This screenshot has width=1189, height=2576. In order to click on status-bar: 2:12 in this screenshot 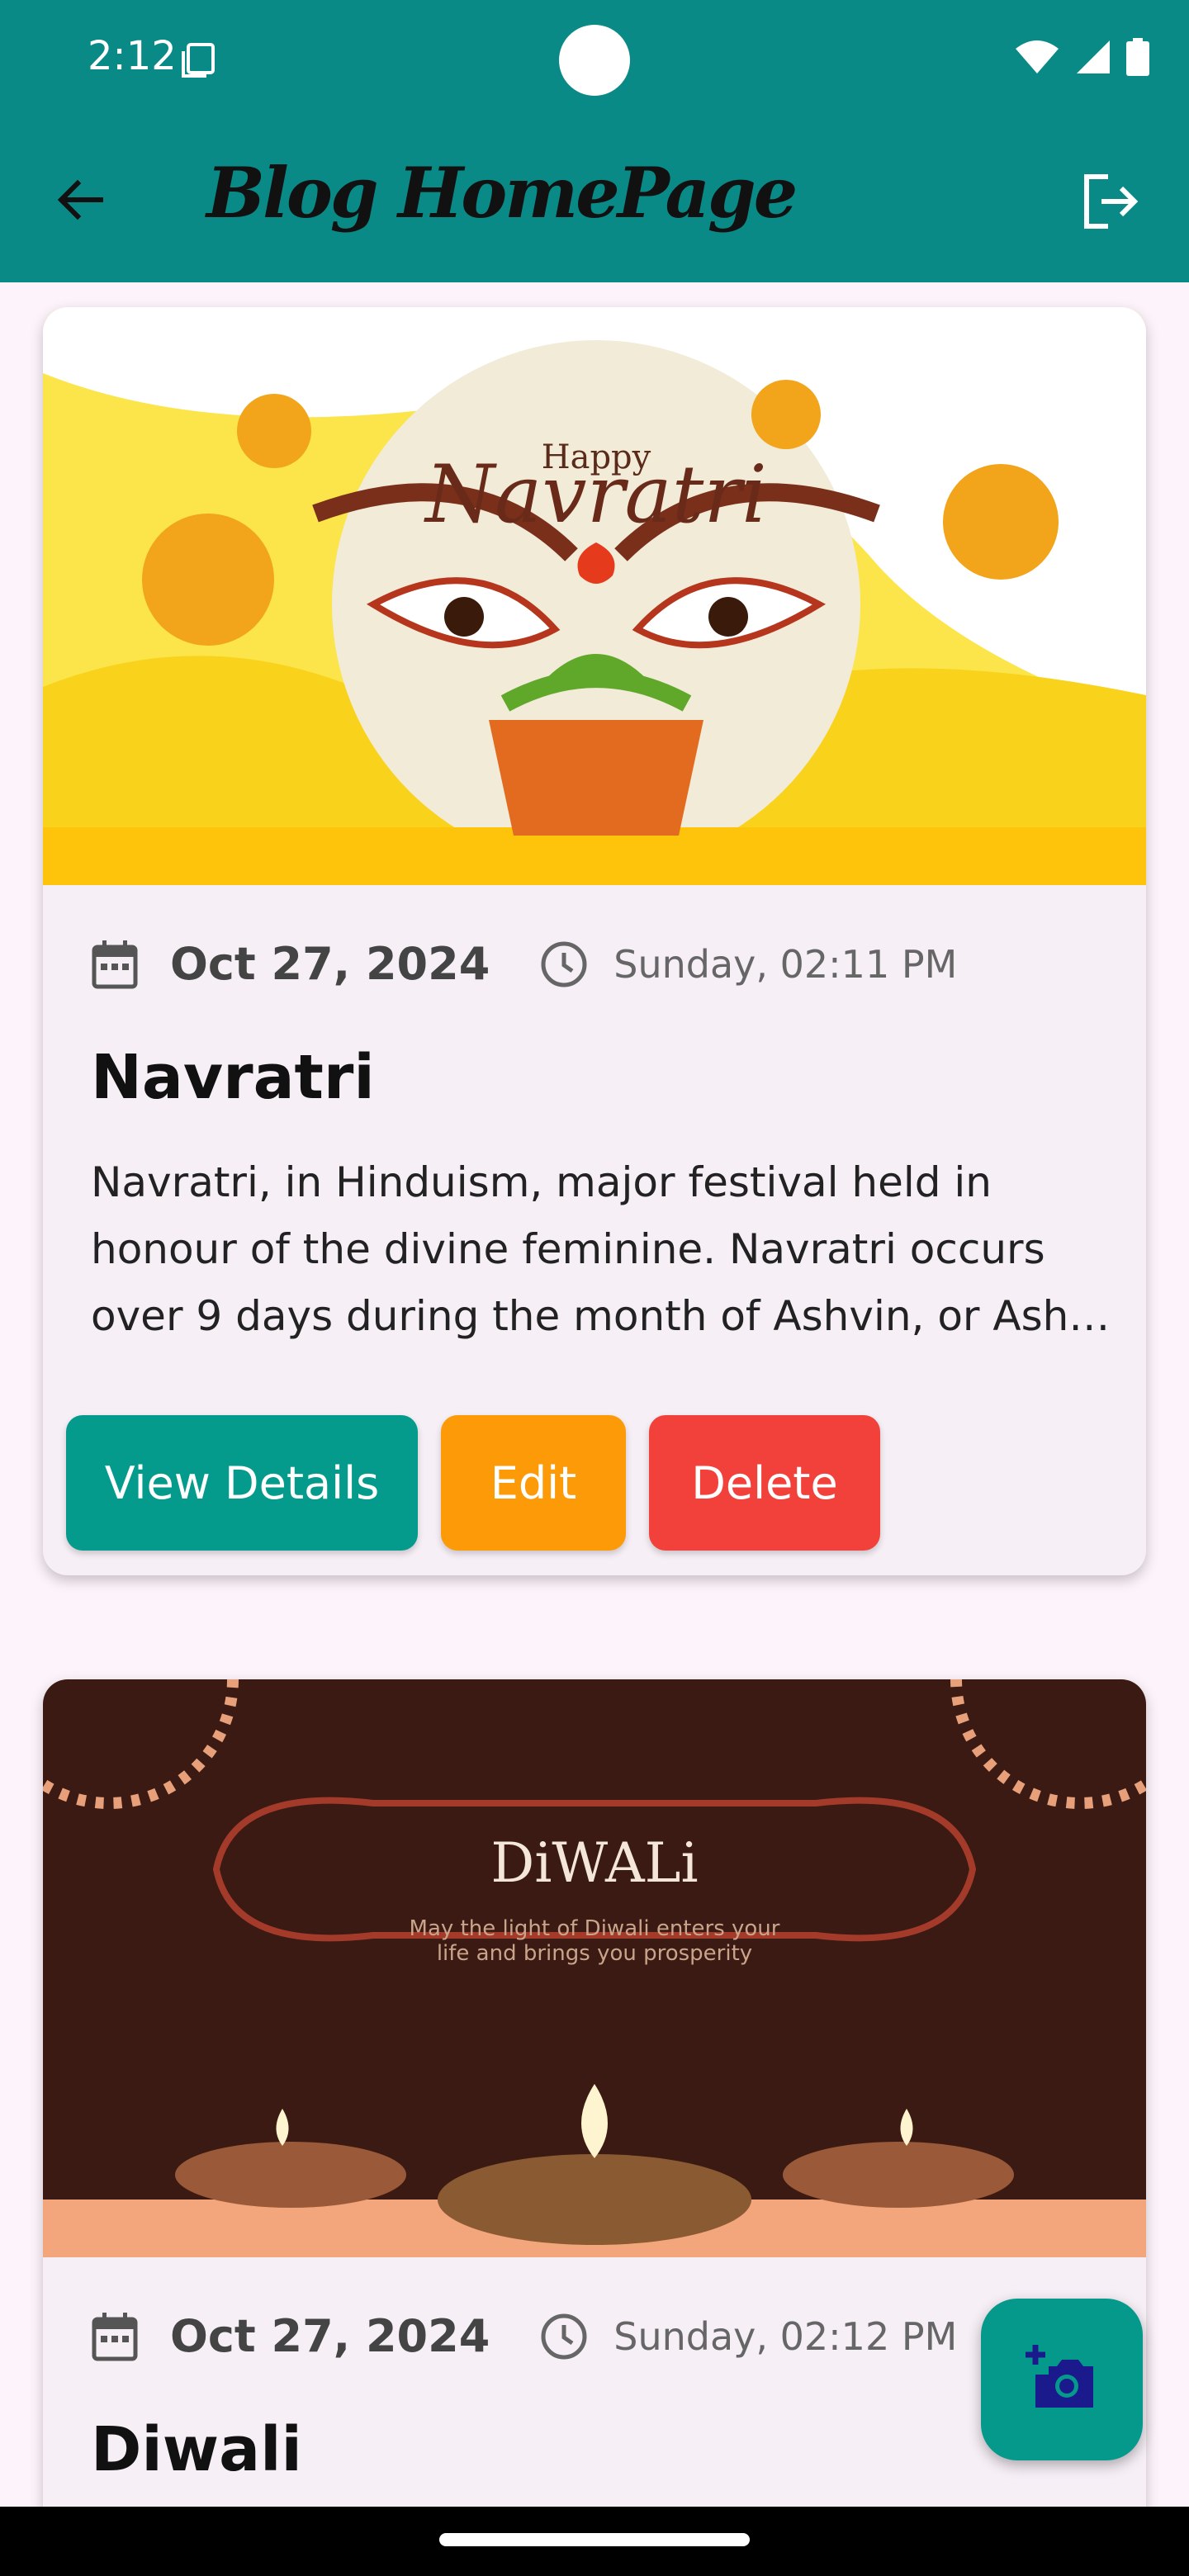, I will do `click(594, 59)`.